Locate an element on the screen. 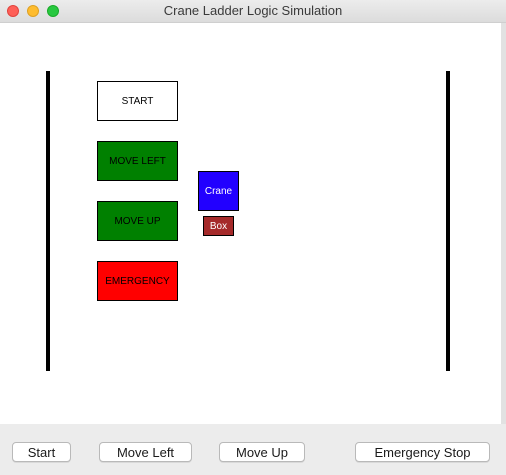  box-block: Box is located at coordinates (218, 226).